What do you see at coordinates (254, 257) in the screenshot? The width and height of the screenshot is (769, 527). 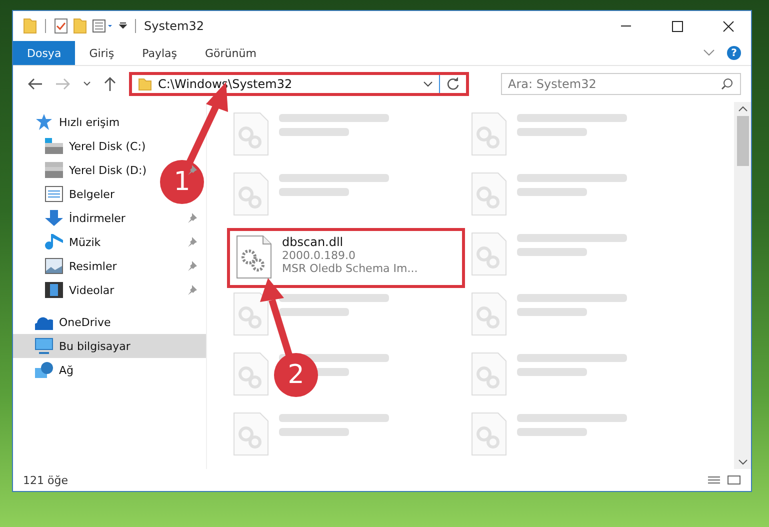 I see `gears-file-icon` at bounding box center [254, 257].